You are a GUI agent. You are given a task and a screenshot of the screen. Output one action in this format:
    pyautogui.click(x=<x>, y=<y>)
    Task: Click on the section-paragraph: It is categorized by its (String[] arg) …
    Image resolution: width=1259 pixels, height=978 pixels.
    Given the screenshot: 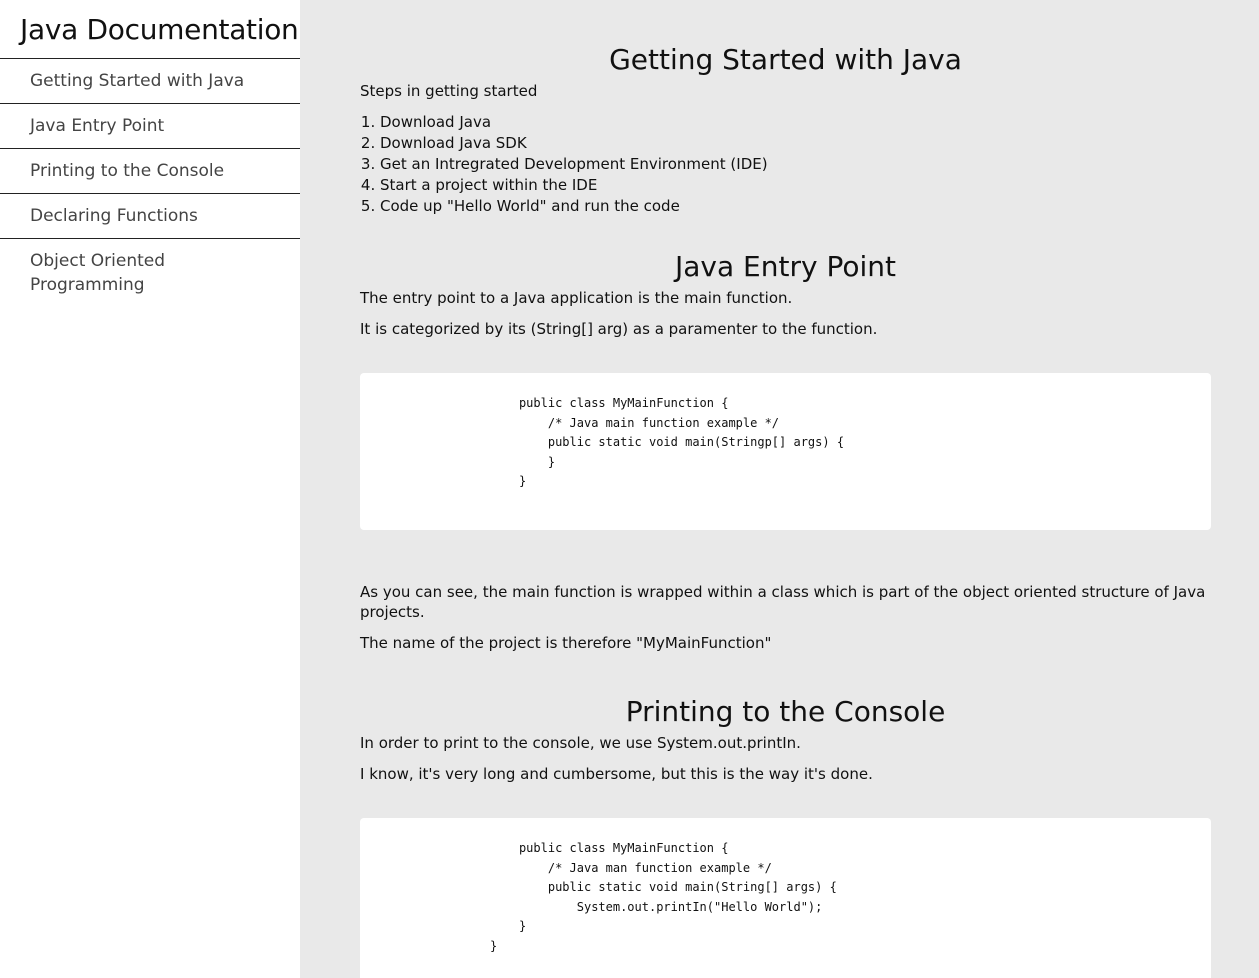 What is the action you would take?
    pyautogui.click(x=619, y=329)
    